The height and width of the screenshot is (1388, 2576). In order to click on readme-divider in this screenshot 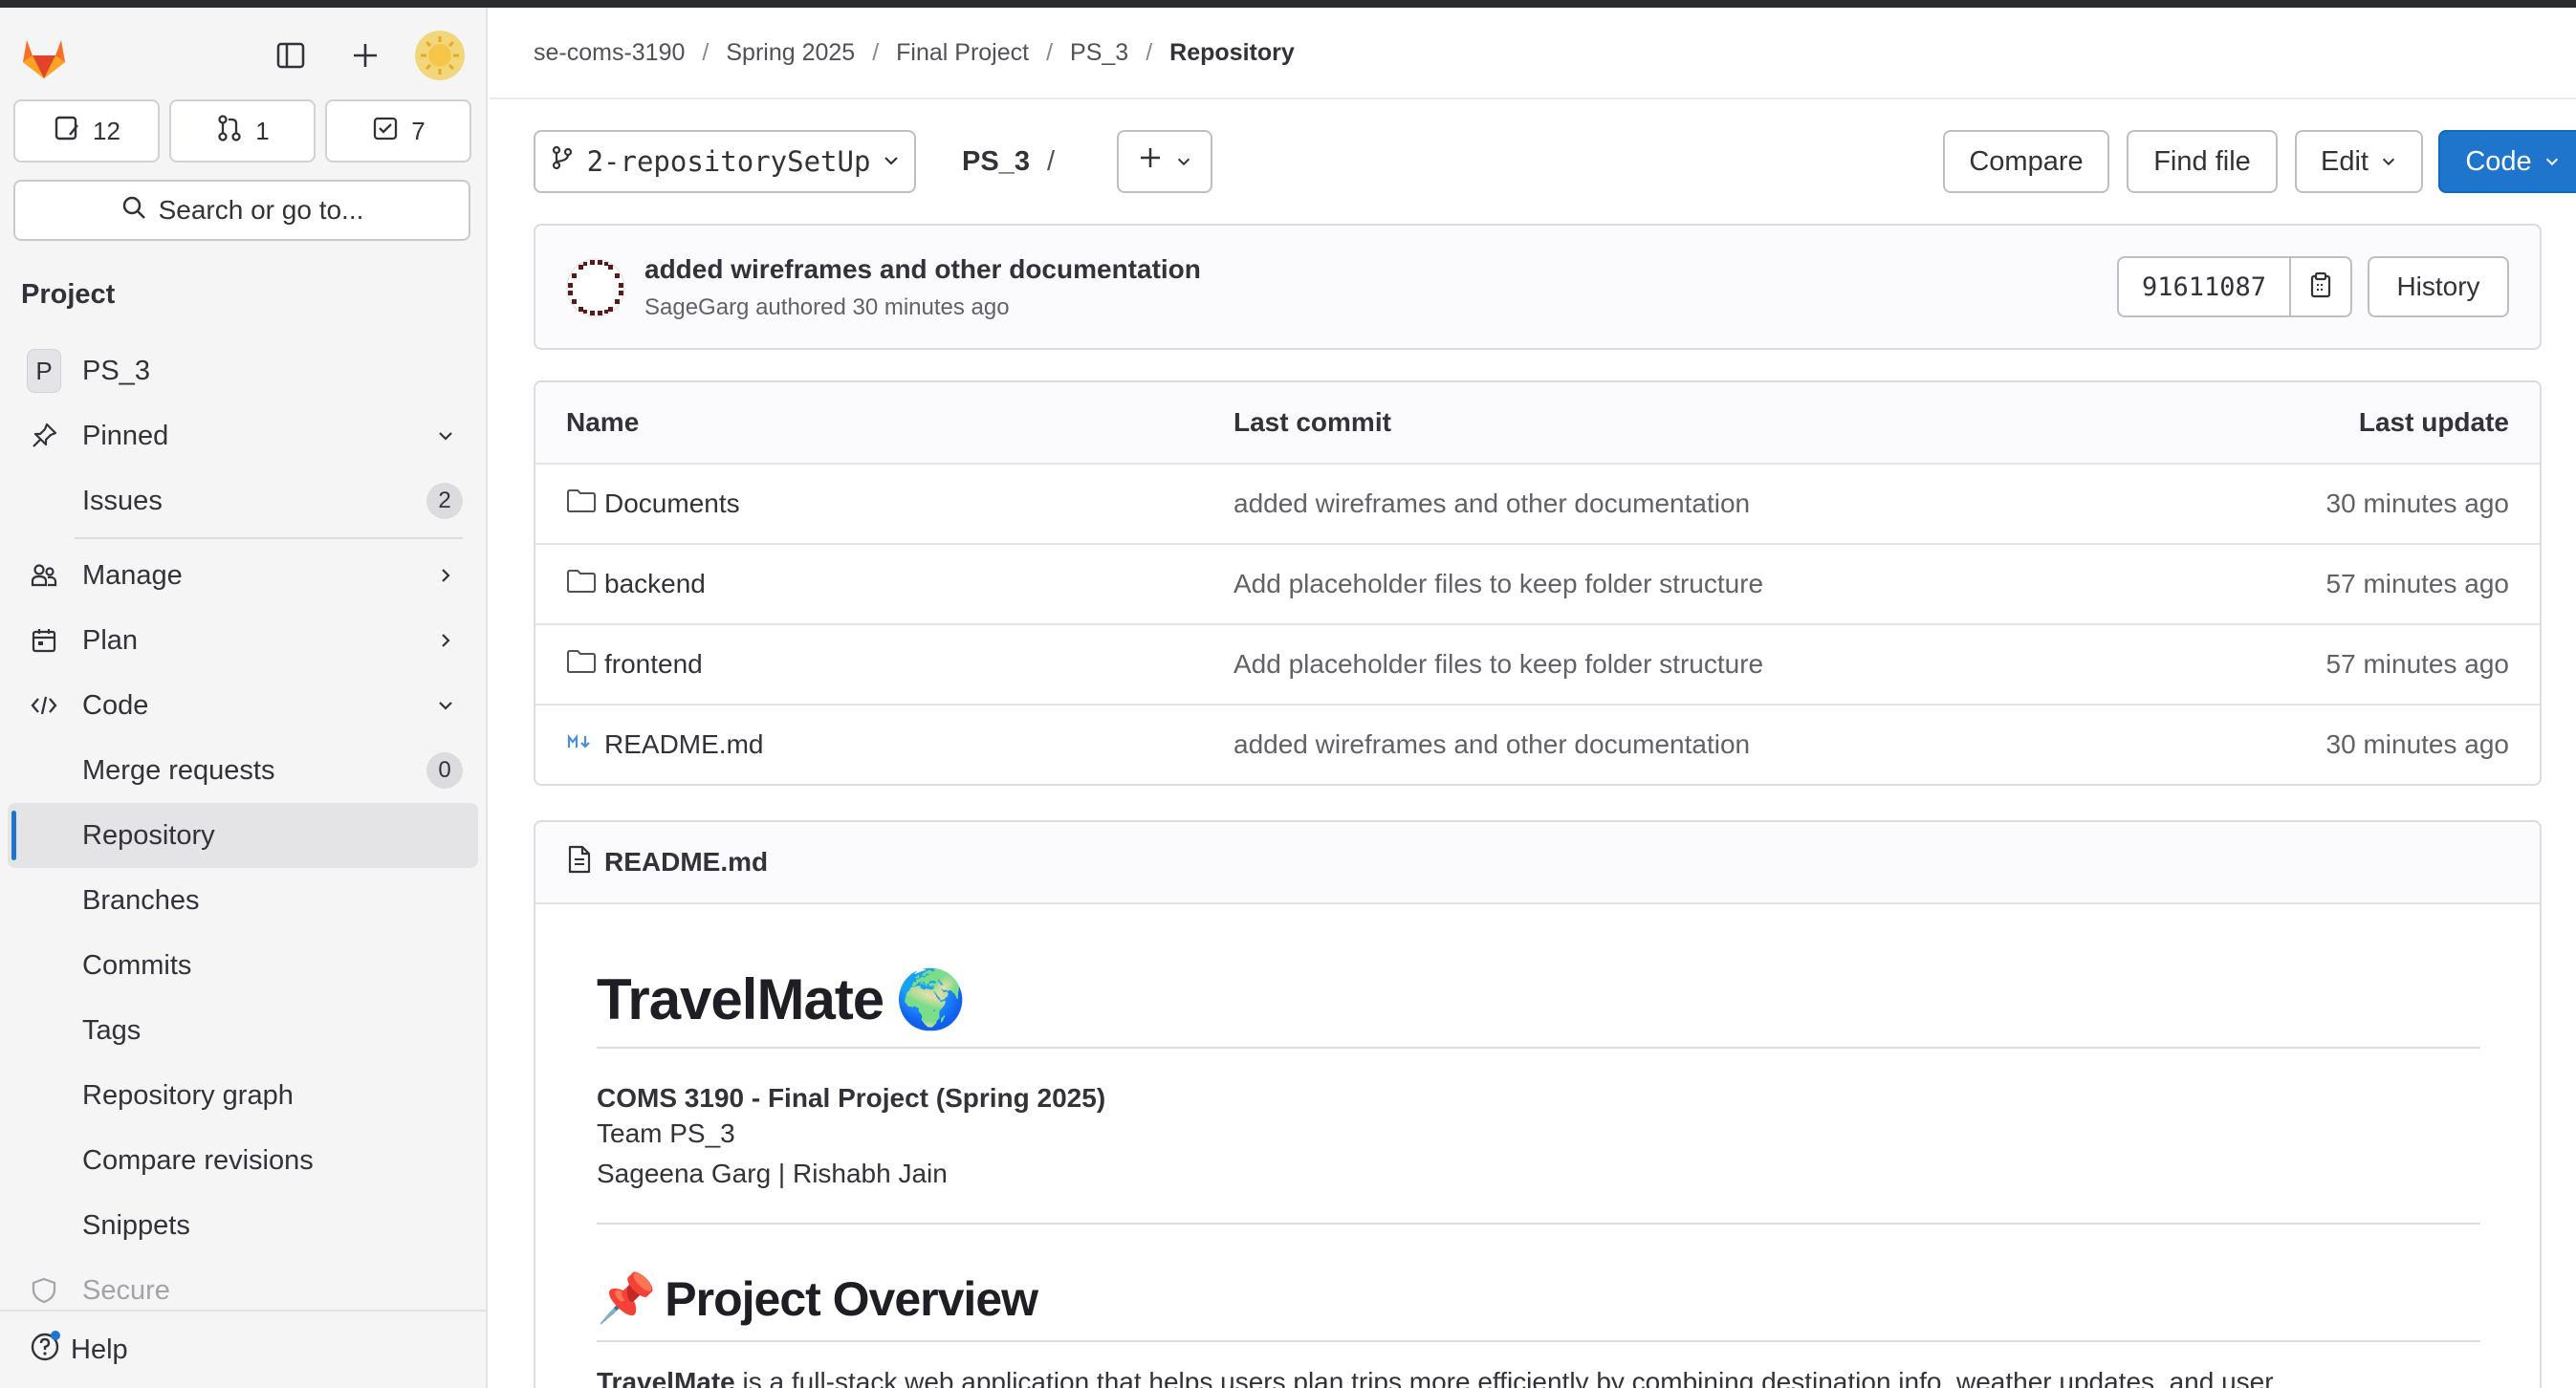, I will do `click(1538, 1224)`.